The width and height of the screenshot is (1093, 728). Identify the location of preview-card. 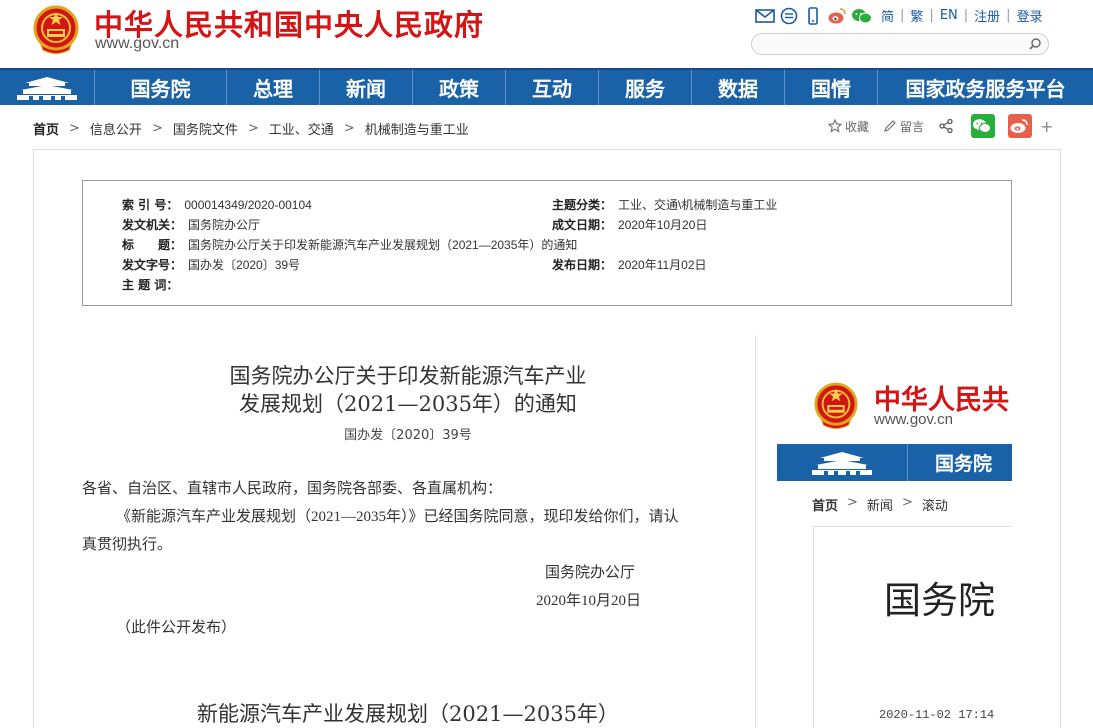
(912, 627).